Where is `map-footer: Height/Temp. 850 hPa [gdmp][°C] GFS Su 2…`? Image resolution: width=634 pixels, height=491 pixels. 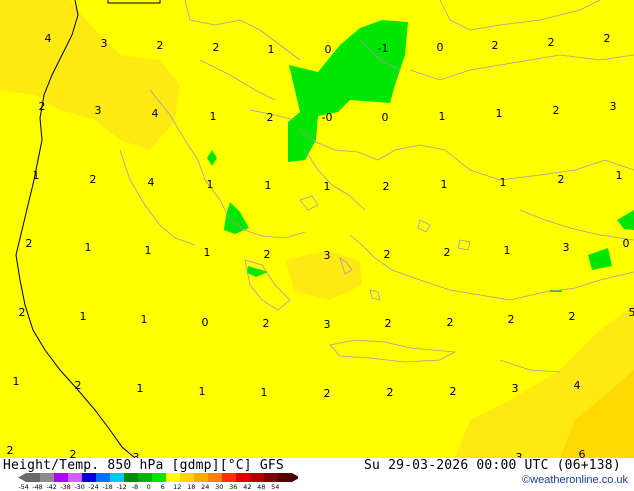 map-footer: Height/Temp. 850 hPa [gdmp][°C] GFS Su 2… is located at coordinates (317, 474).